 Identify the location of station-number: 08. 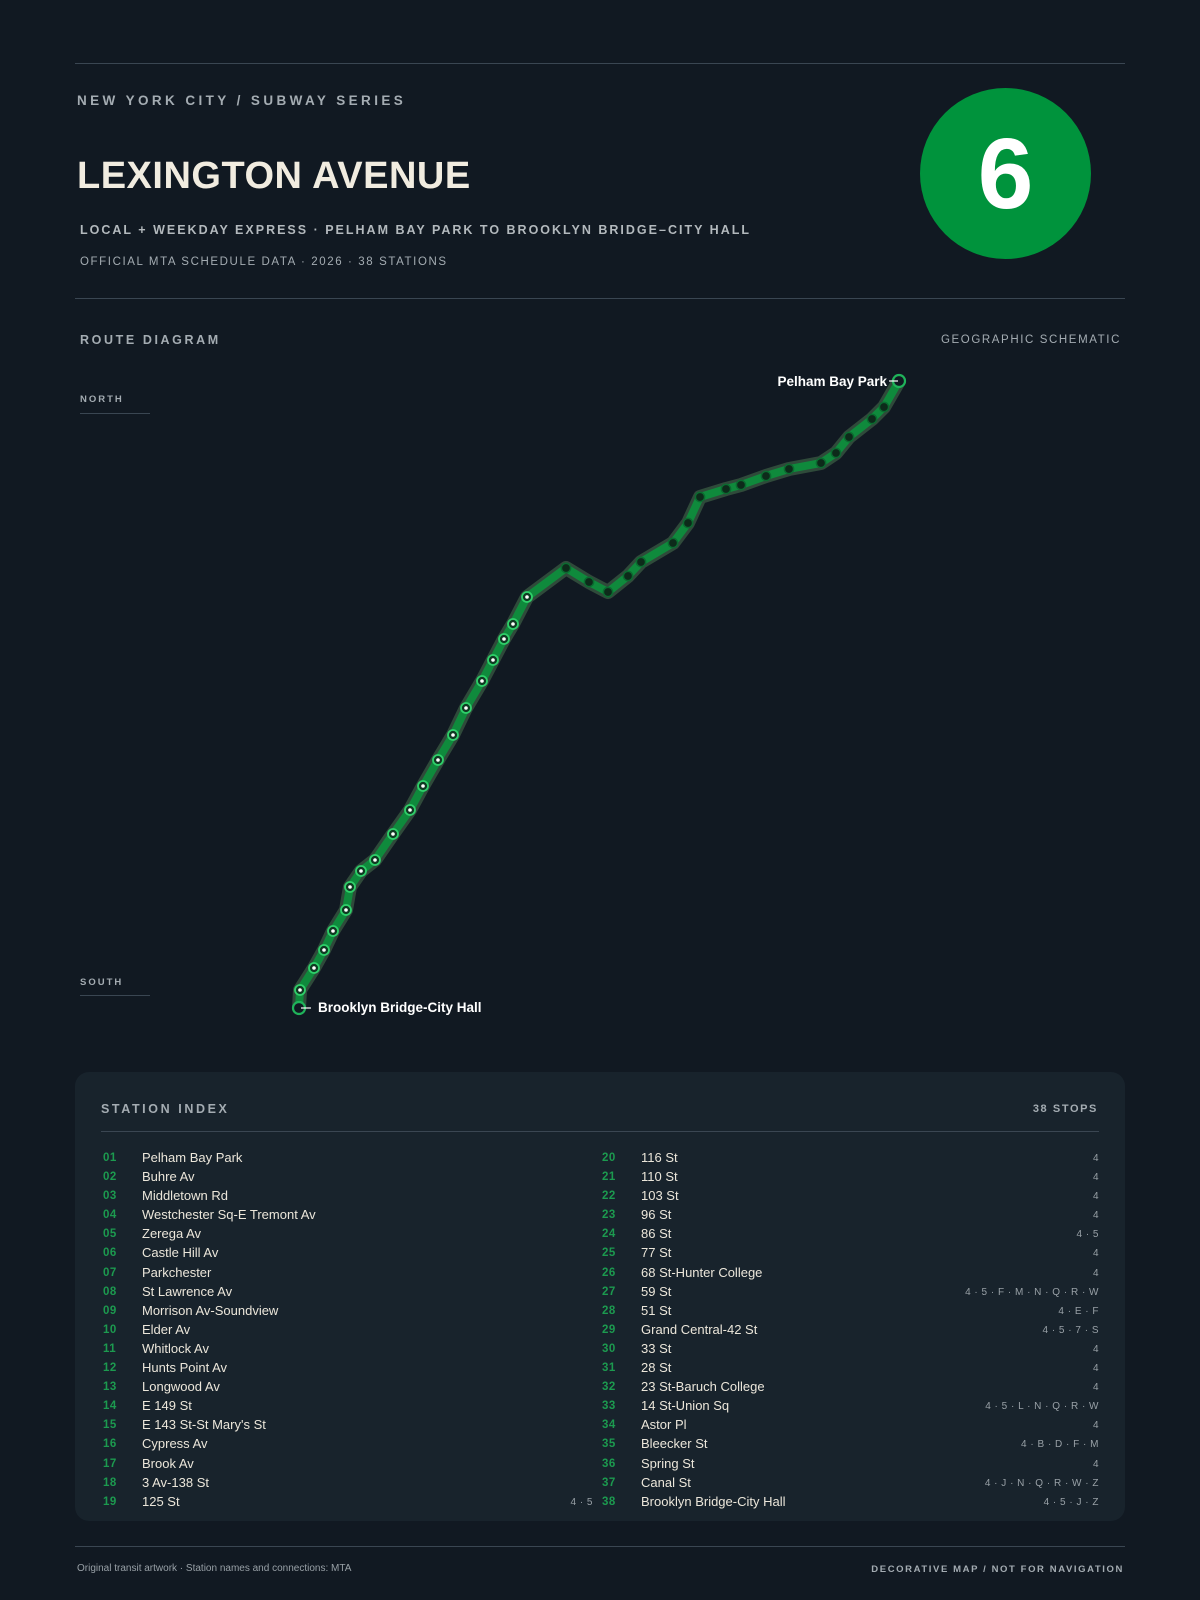
(110, 1291).